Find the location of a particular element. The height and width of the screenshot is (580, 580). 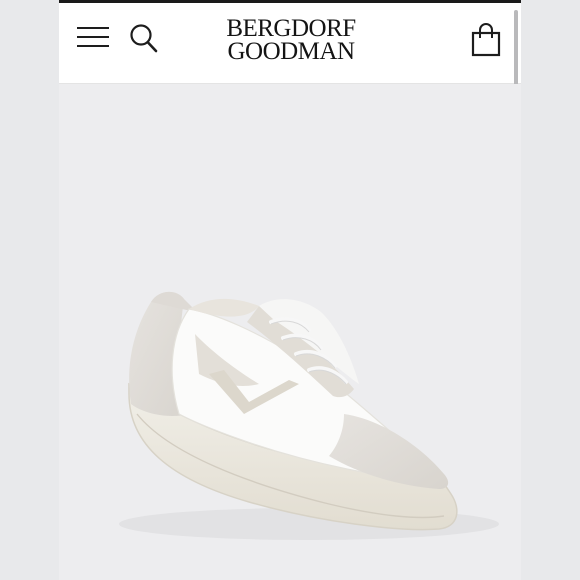

logo-line-1: BERGDORF is located at coordinates (291, 28).